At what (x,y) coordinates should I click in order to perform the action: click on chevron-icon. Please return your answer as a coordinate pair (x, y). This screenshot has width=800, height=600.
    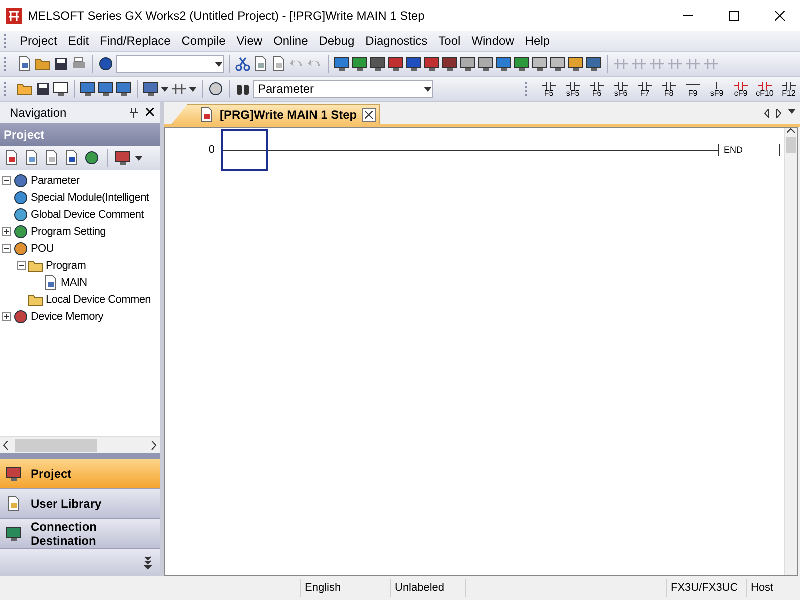
    Looking at the image, I should click on (148, 563).